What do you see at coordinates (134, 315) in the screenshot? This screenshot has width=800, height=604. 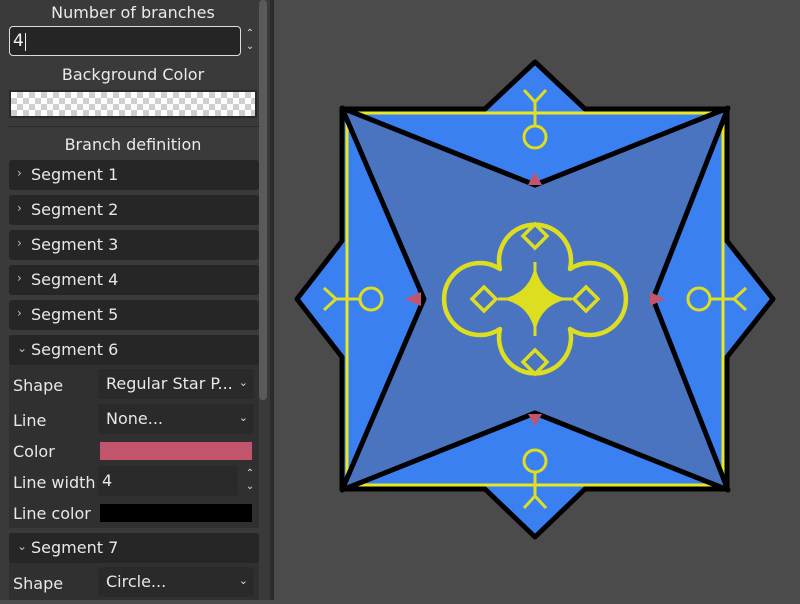 I see `segment-5-header: › Segment 5` at bounding box center [134, 315].